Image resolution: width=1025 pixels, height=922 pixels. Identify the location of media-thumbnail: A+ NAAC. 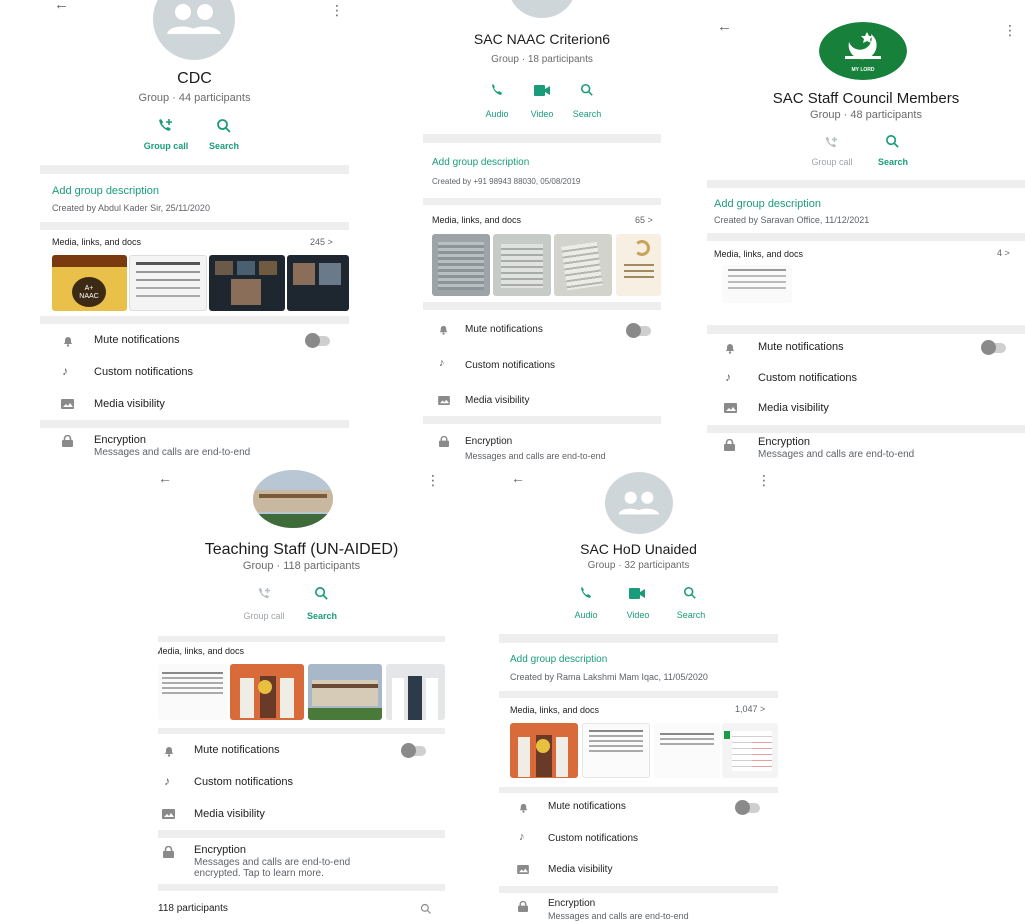
(89, 283).